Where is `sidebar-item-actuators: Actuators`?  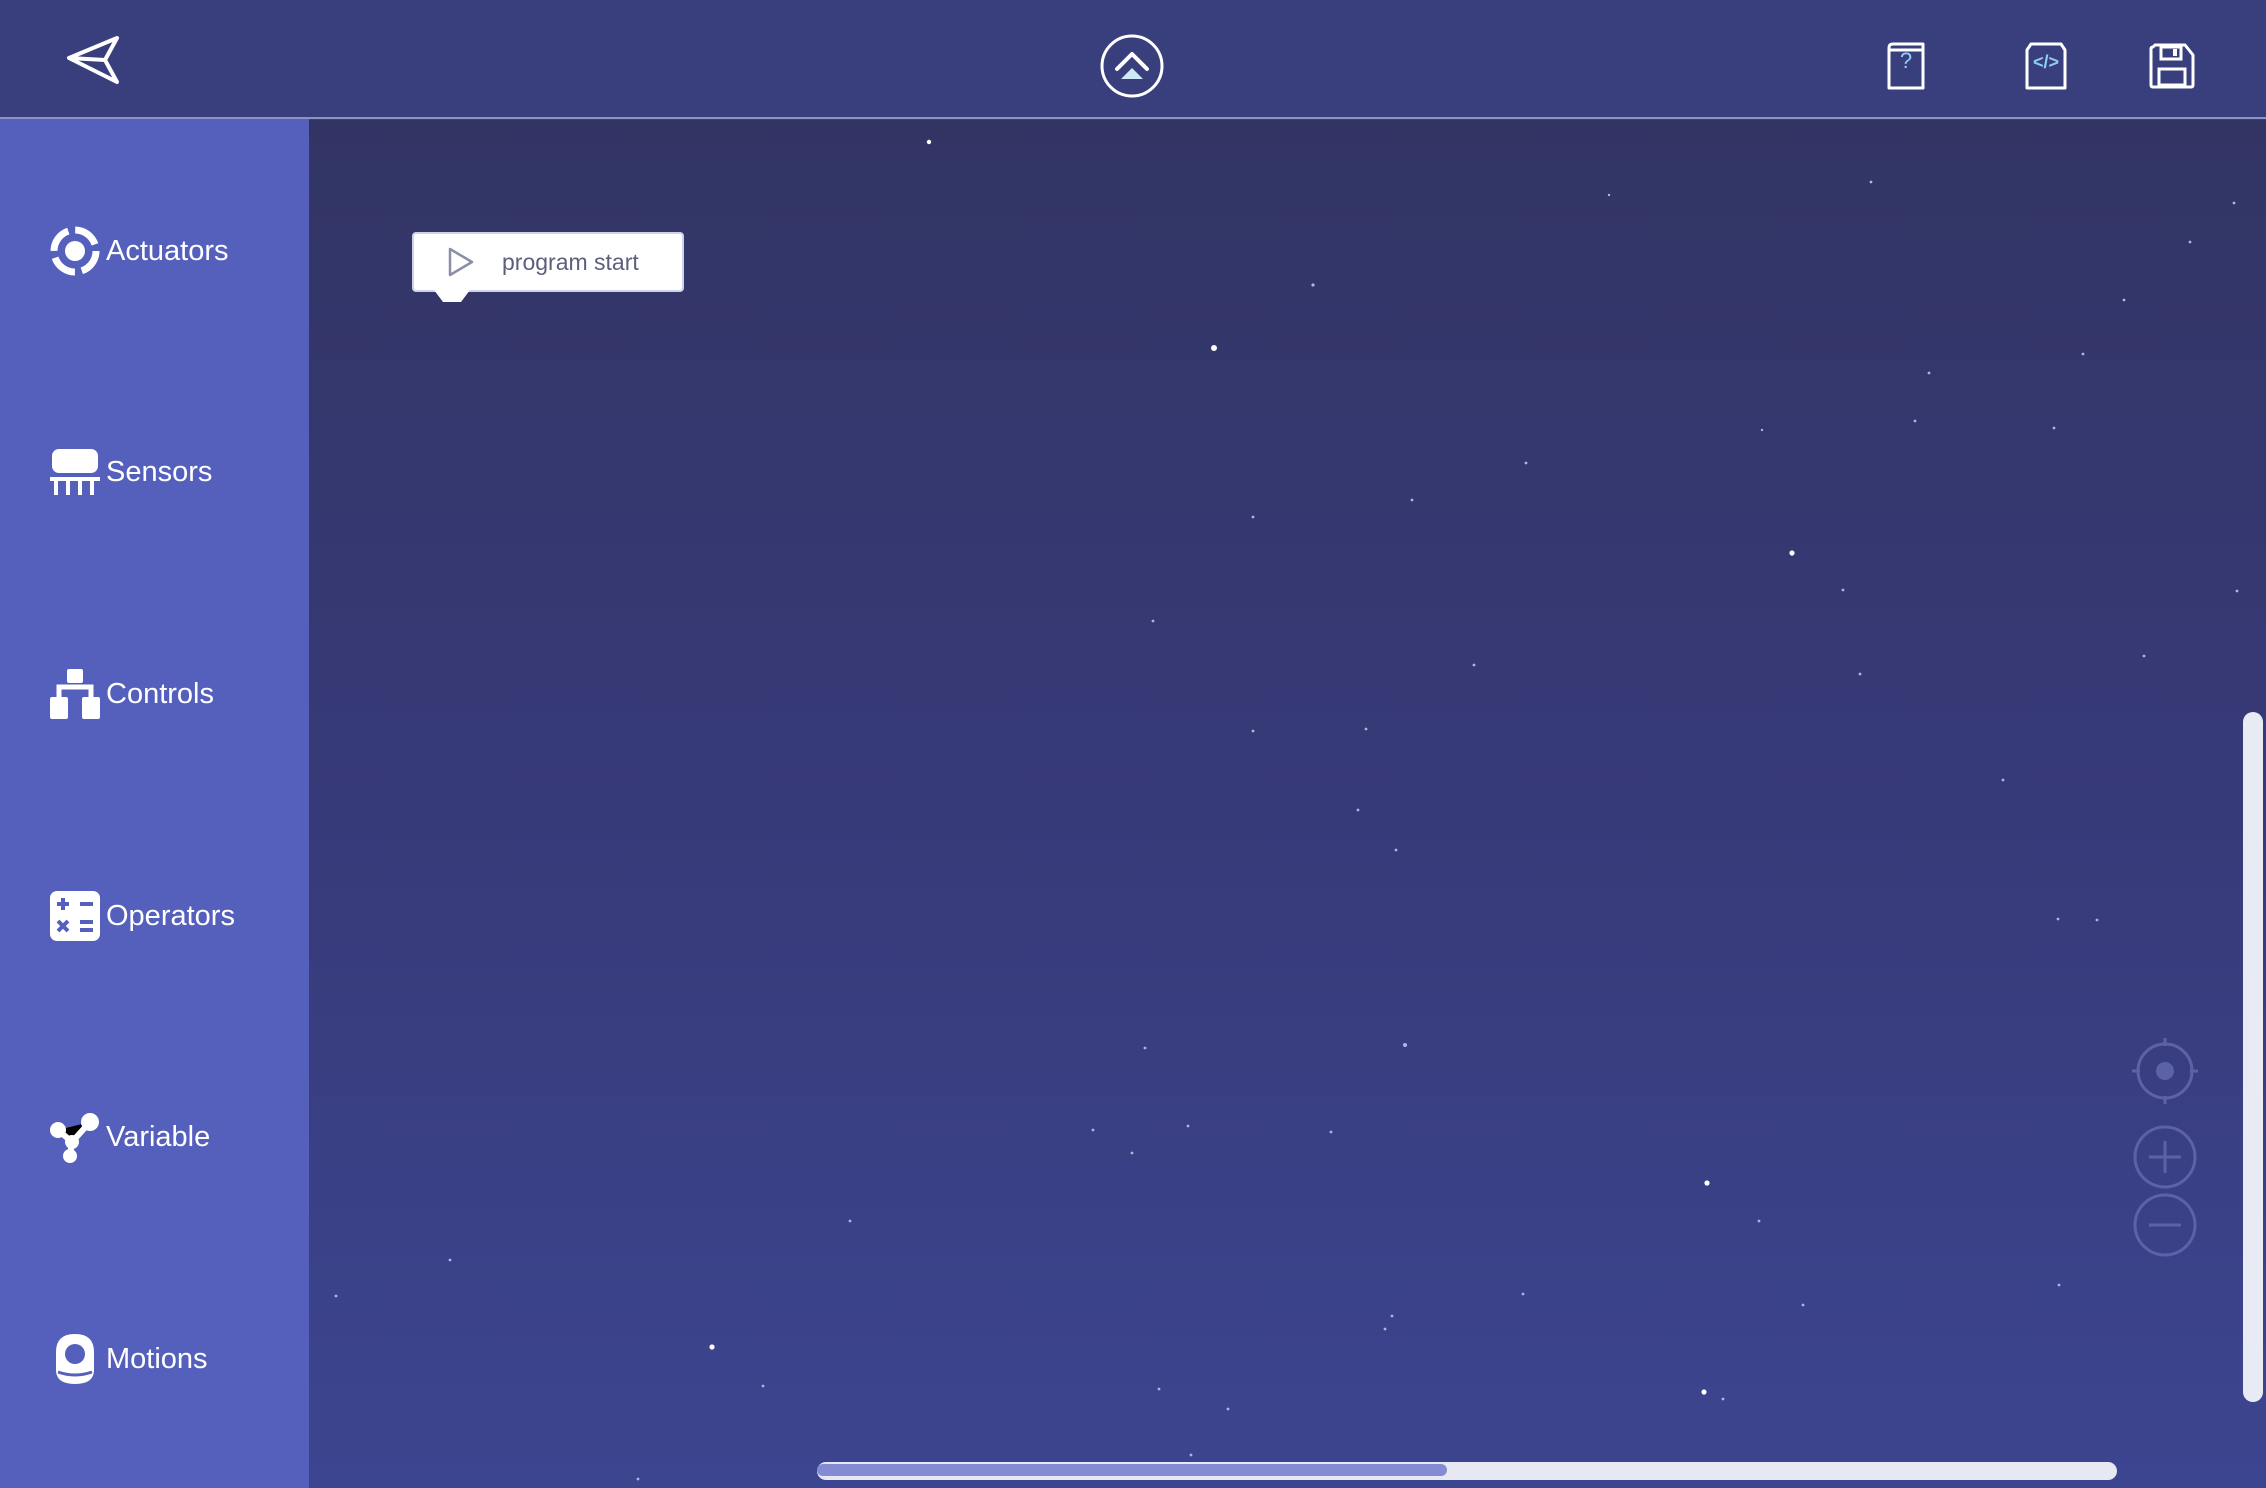 sidebar-item-actuators: Actuators is located at coordinates (154, 251).